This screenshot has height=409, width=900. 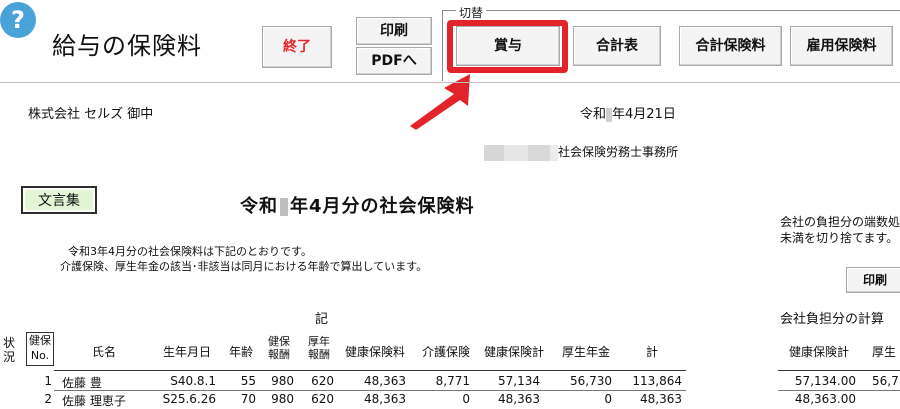 I want to click on date-prefix: 令和, so click(x=593, y=114).